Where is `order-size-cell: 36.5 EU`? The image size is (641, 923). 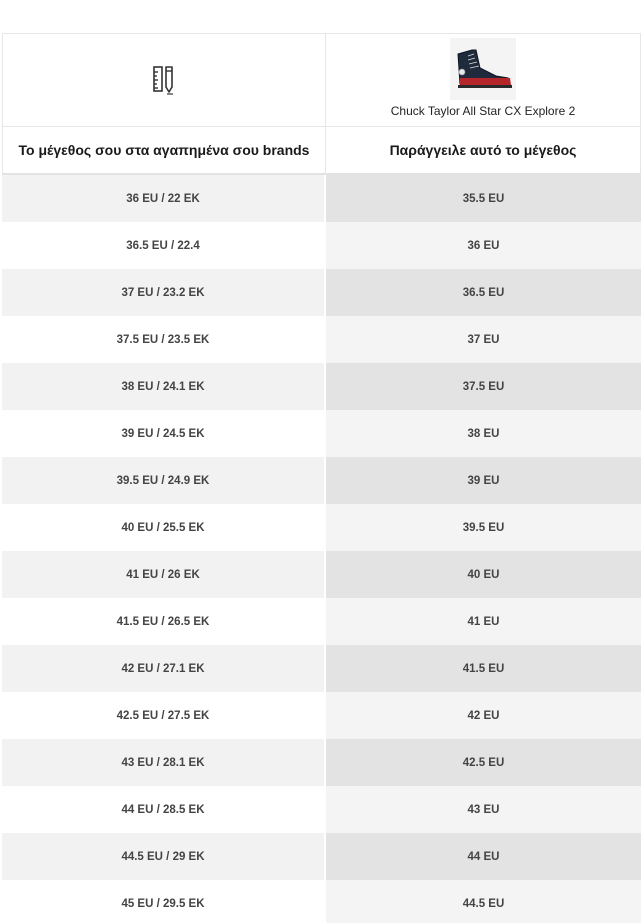
order-size-cell: 36.5 EU is located at coordinates (483, 292).